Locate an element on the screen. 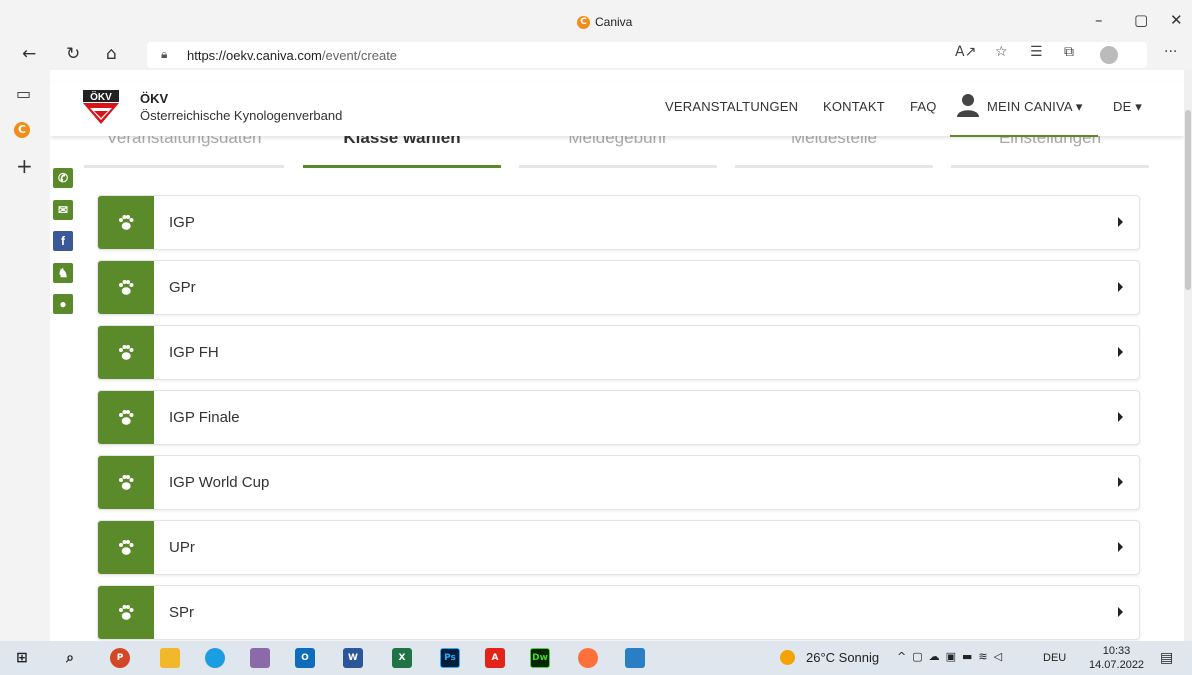 This screenshot has height=675, width=1192. lightbulb-icon: ● is located at coordinates (63, 304).